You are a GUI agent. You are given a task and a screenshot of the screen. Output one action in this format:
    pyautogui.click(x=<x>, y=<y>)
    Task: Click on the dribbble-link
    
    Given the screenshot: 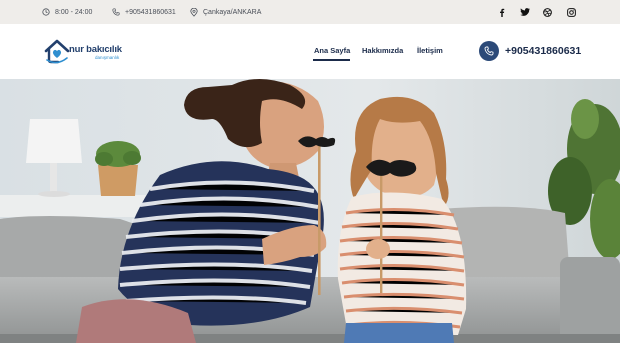 What is the action you would take?
    pyautogui.click(x=547, y=12)
    